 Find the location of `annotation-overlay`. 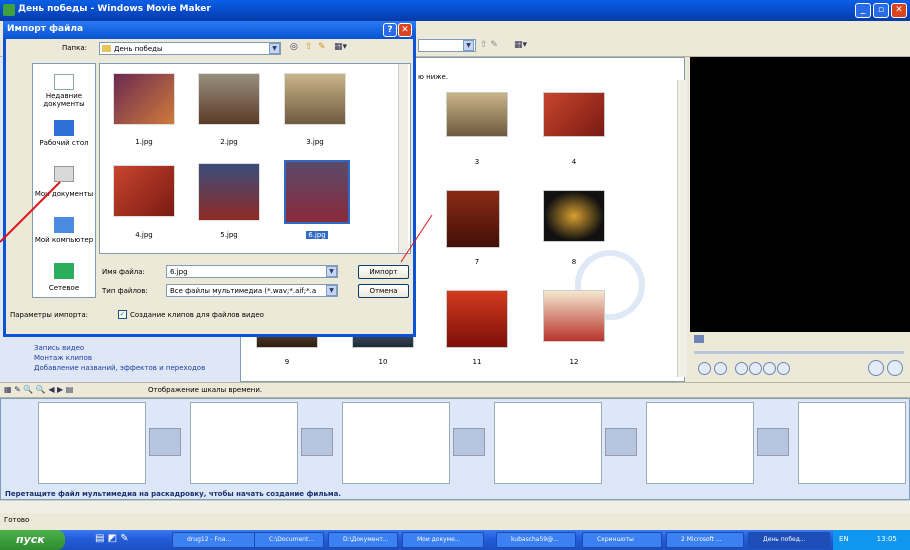

annotation-overlay is located at coordinates (216, 222).